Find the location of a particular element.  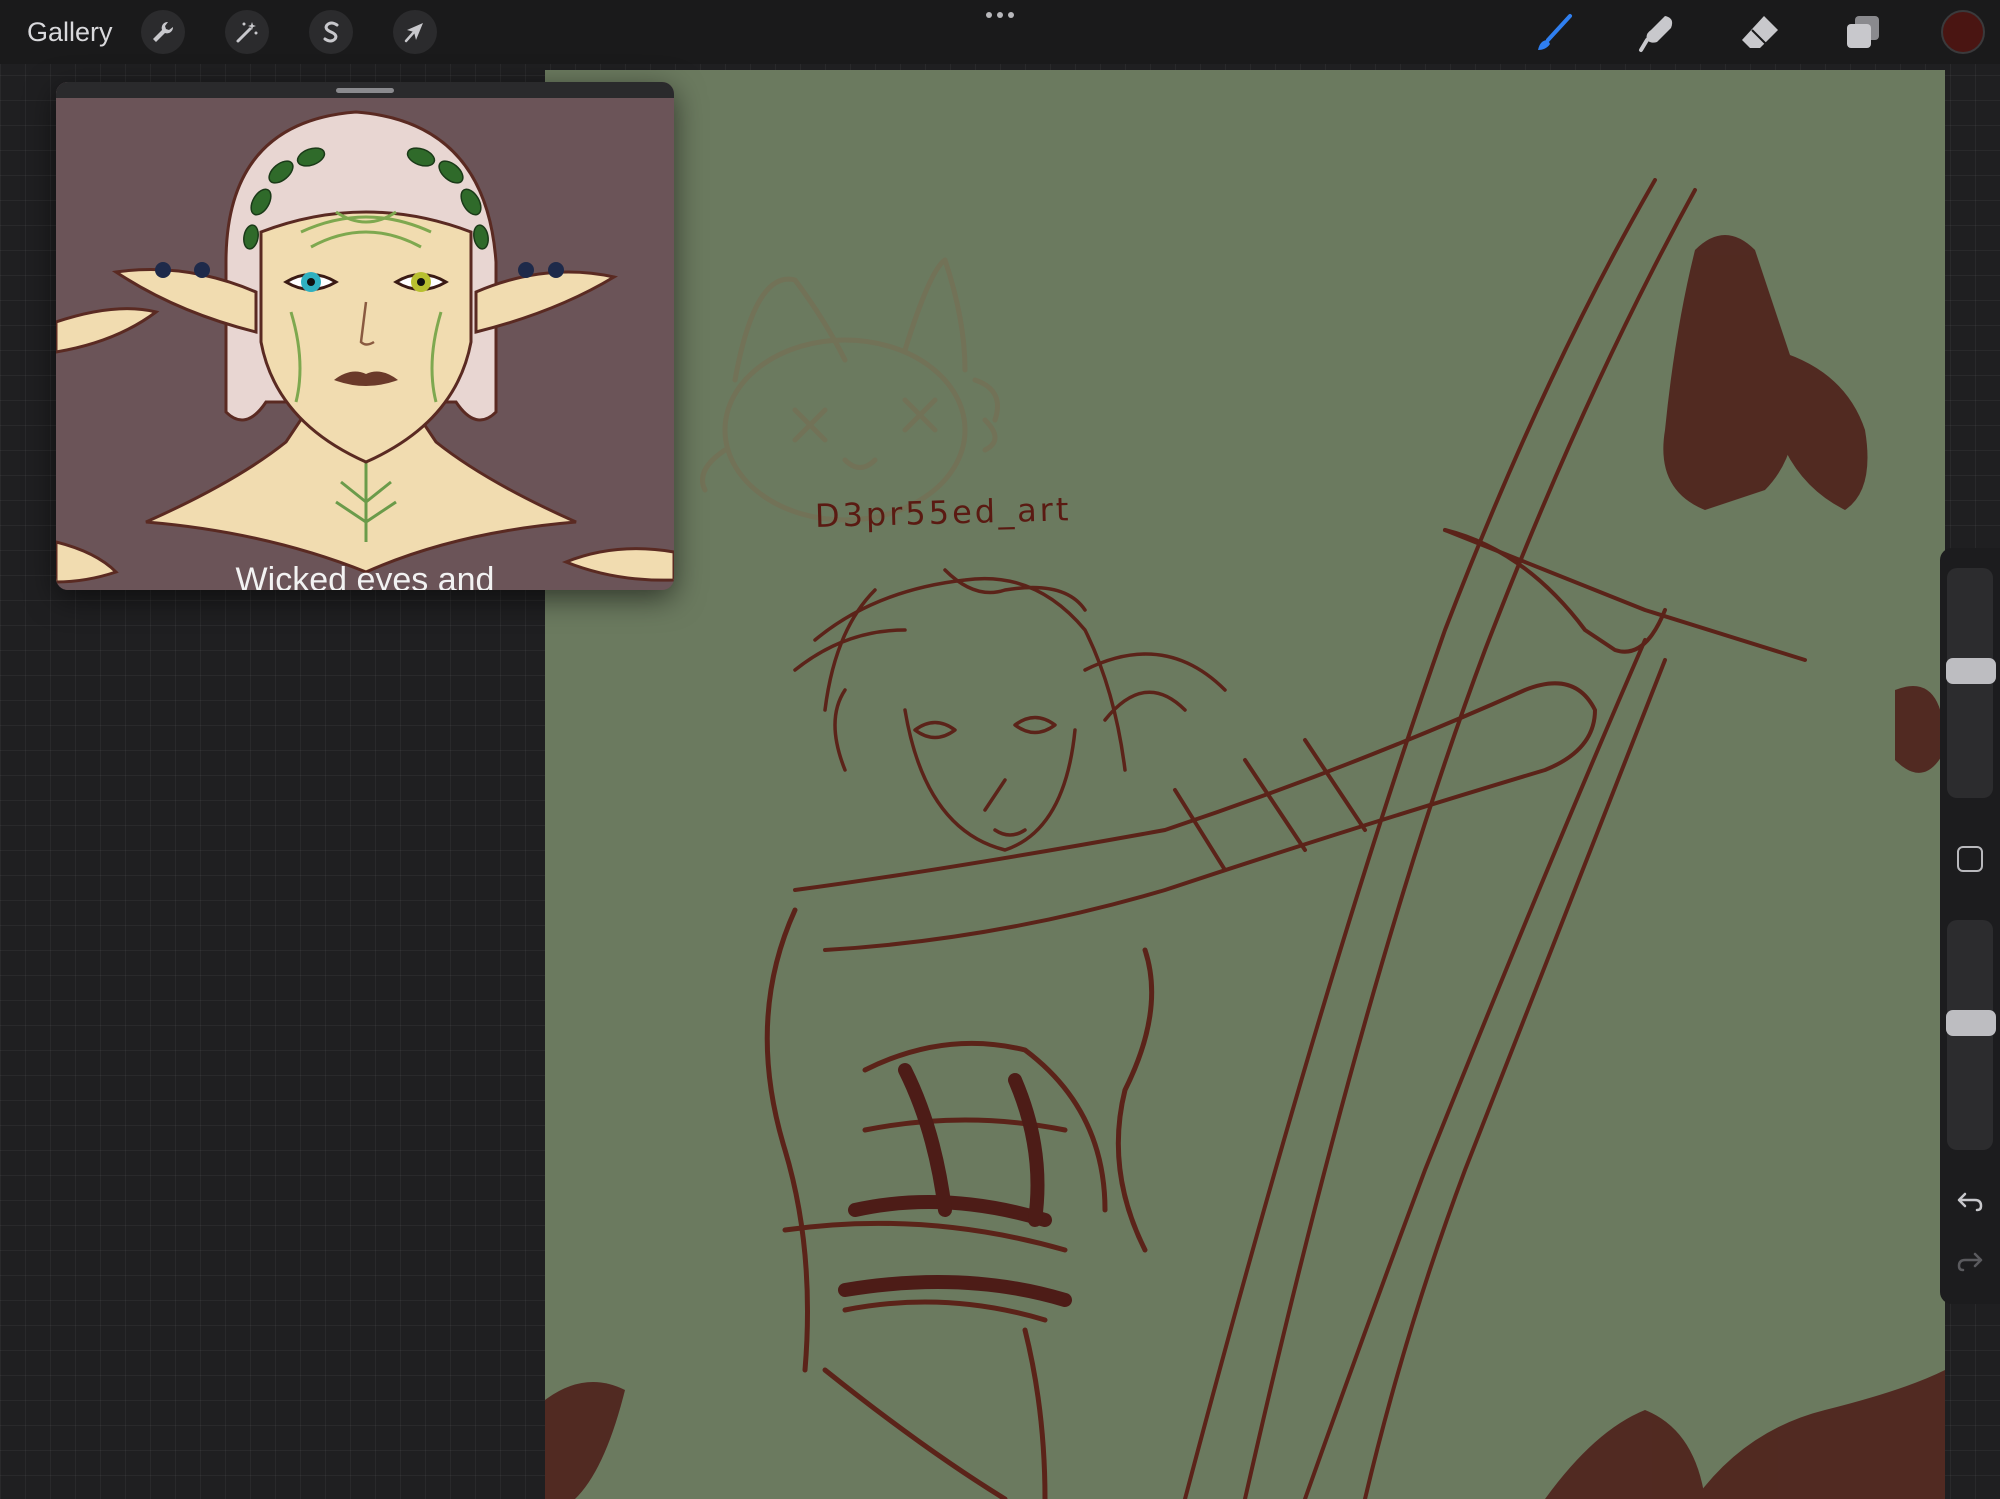

redo-icon is located at coordinates (1970, 1262).